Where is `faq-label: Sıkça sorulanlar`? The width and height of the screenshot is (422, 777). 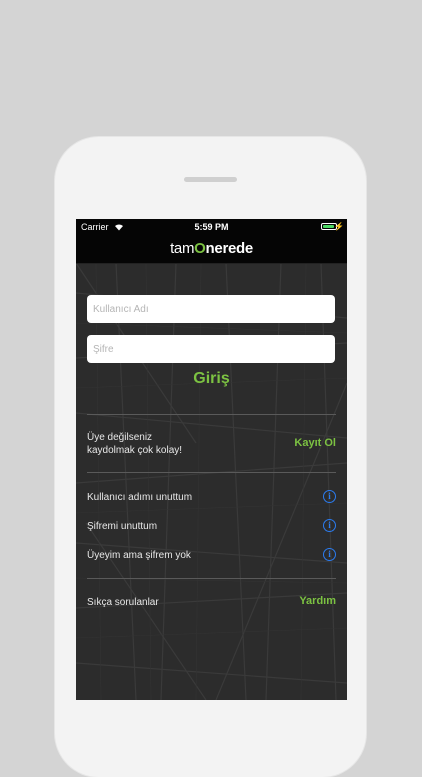 faq-label: Sıkça sorulanlar is located at coordinates (123, 602).